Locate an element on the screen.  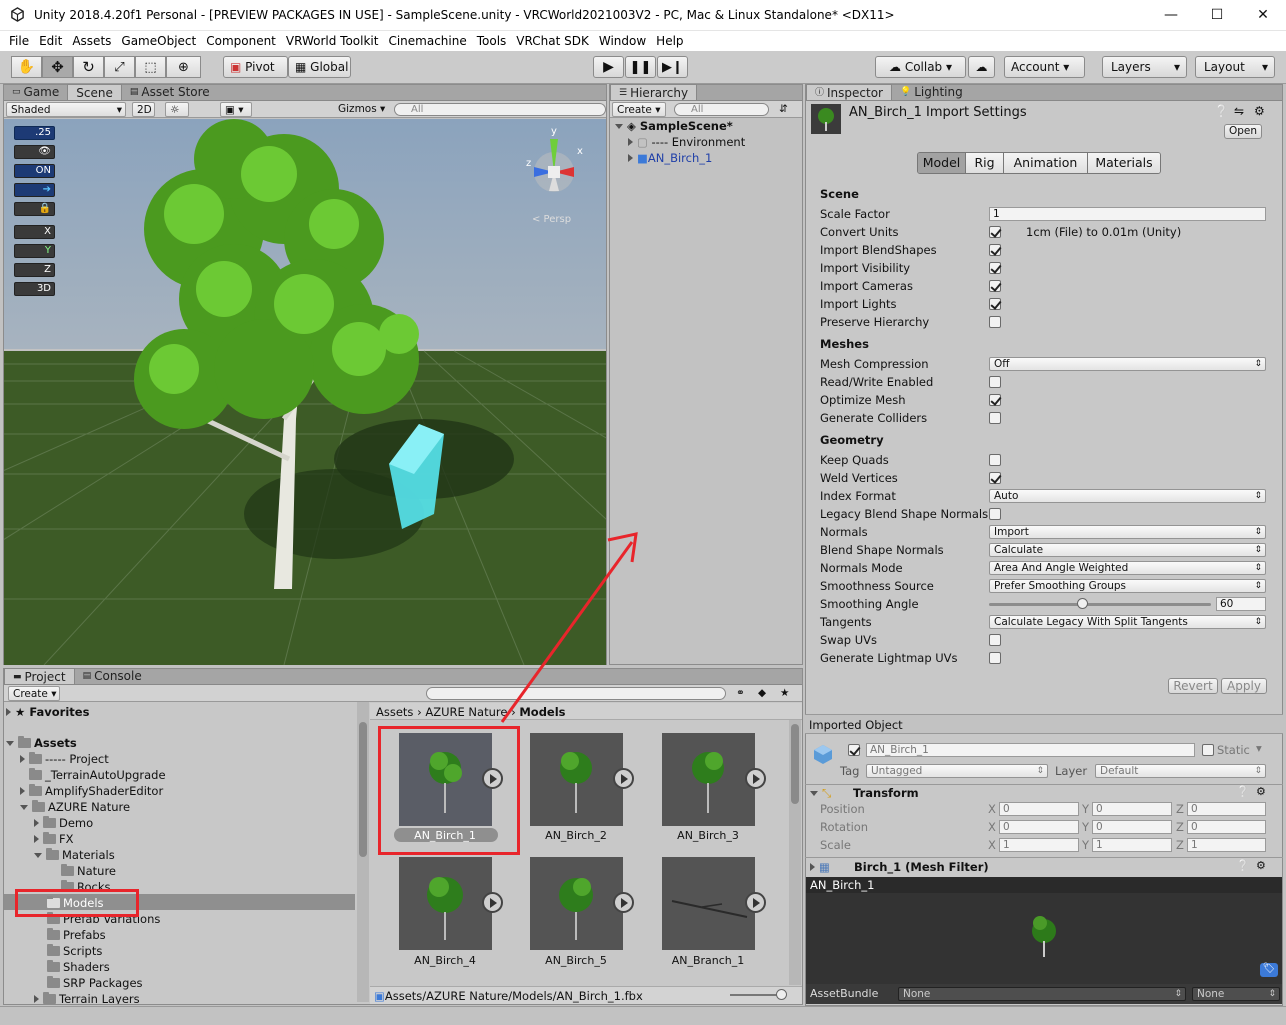
tab-scene: Scene is located at coordinates (94, 92).